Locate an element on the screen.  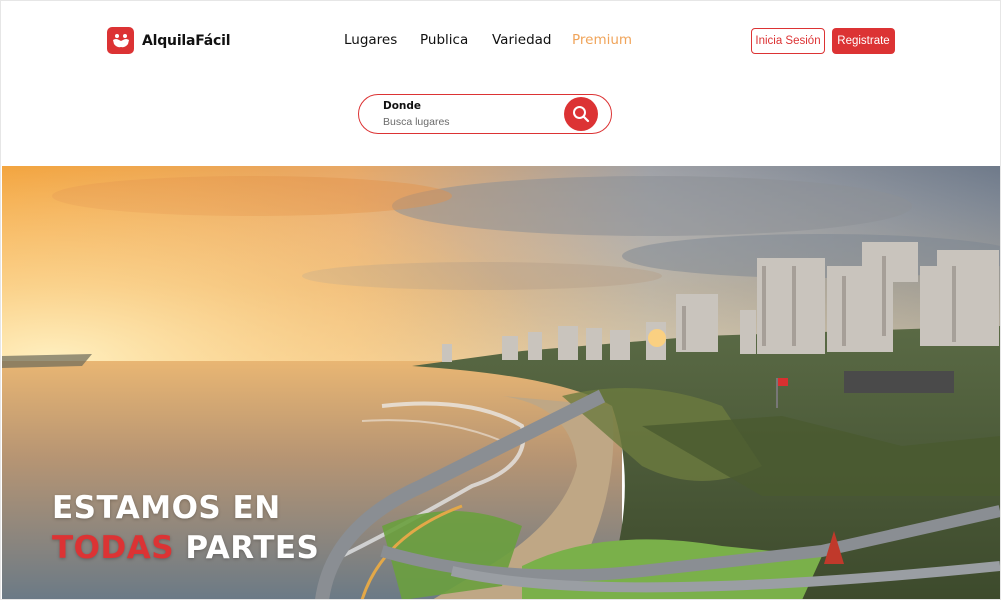
search-input is located at coordinates (468, 122).